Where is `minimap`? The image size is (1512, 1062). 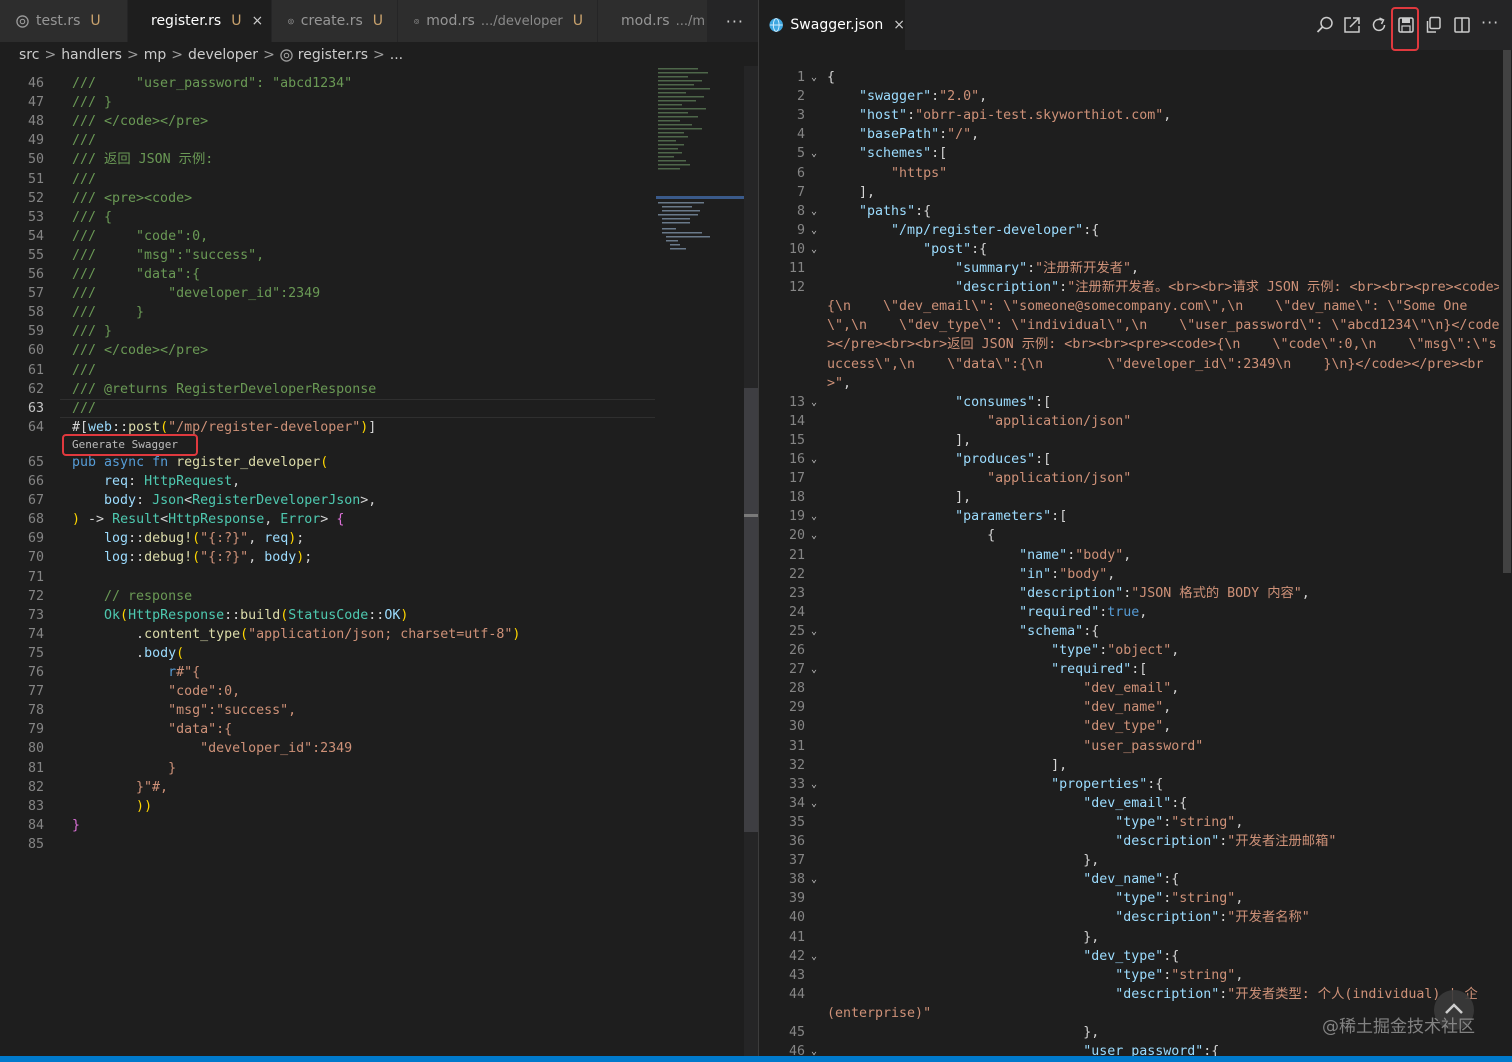
minimap is located at coordinates (700, 161).